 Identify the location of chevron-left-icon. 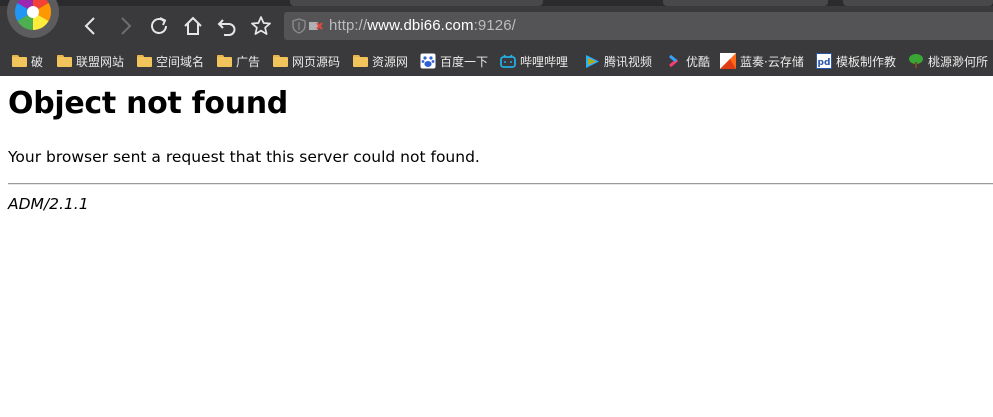
(89, 26).